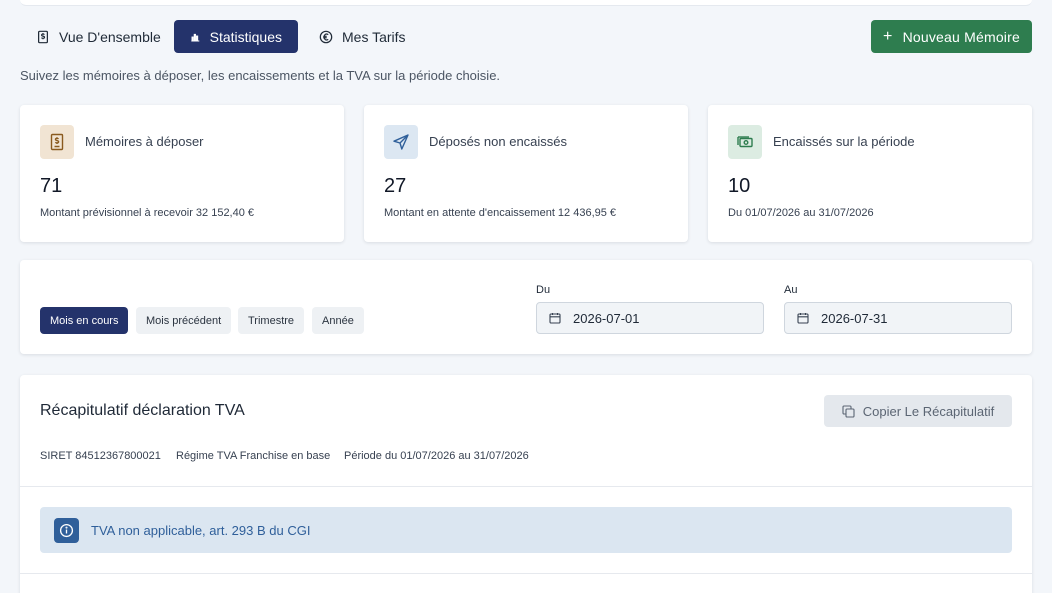 The height and width of the screenshot is (593, 1052). I want to click on recap-title: Récapitulatif déclaration TVA, so click(142, 410).